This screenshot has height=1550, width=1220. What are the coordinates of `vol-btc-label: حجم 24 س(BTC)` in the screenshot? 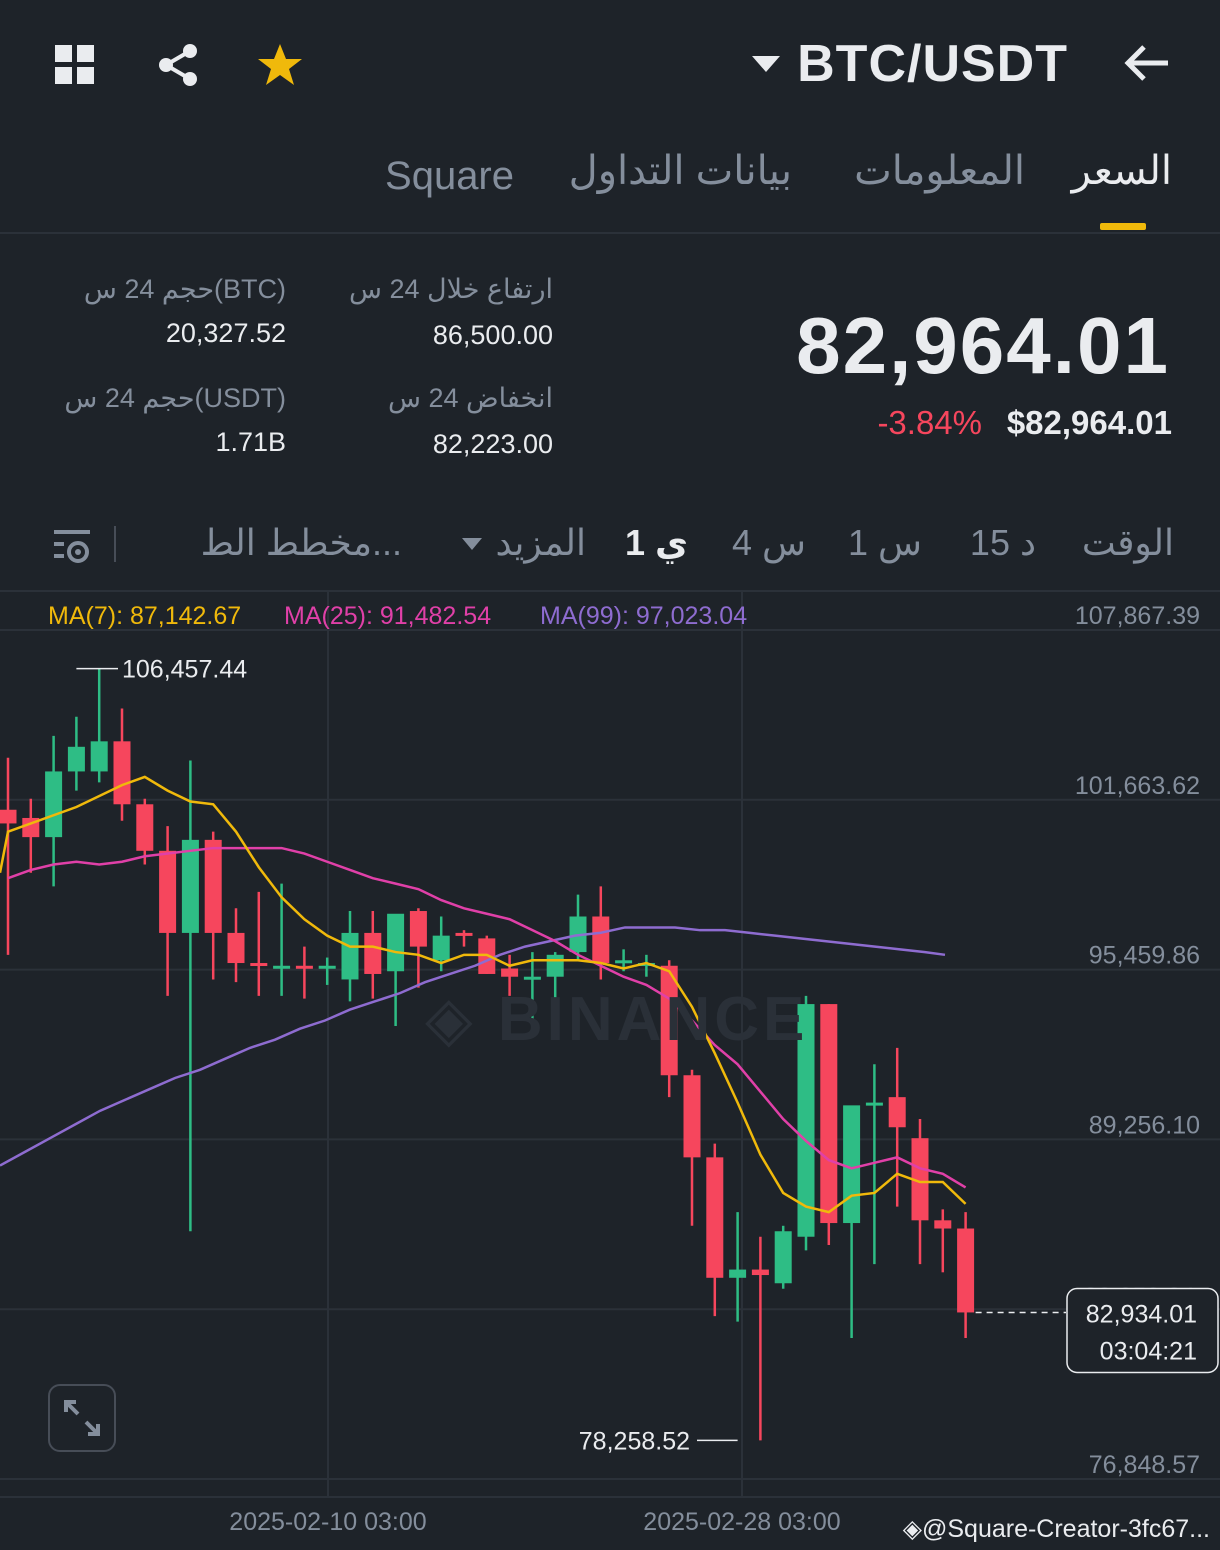 It's located at (184, 289).